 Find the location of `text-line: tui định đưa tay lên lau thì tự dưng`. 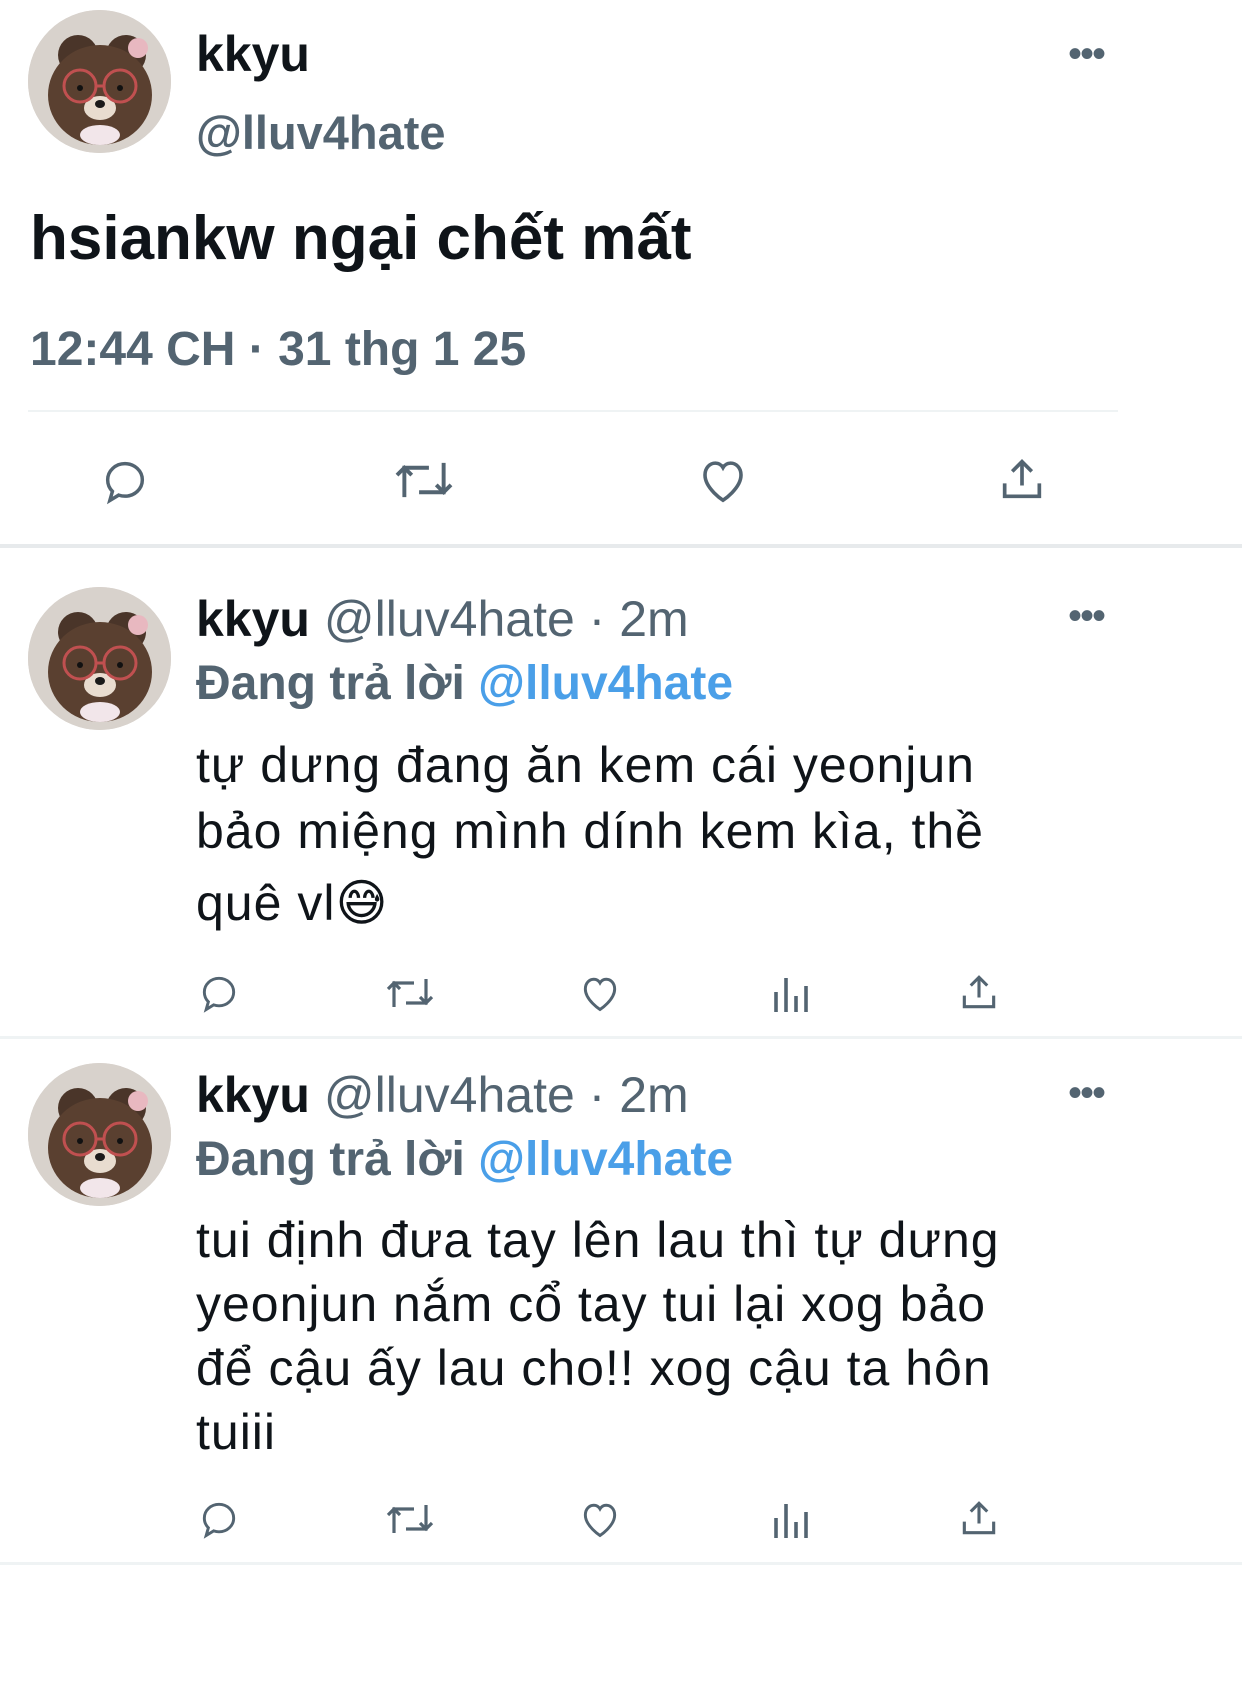

text-line: tui định đưa tay lên lau thì tự dưng is located at coordinates (598, 1240).